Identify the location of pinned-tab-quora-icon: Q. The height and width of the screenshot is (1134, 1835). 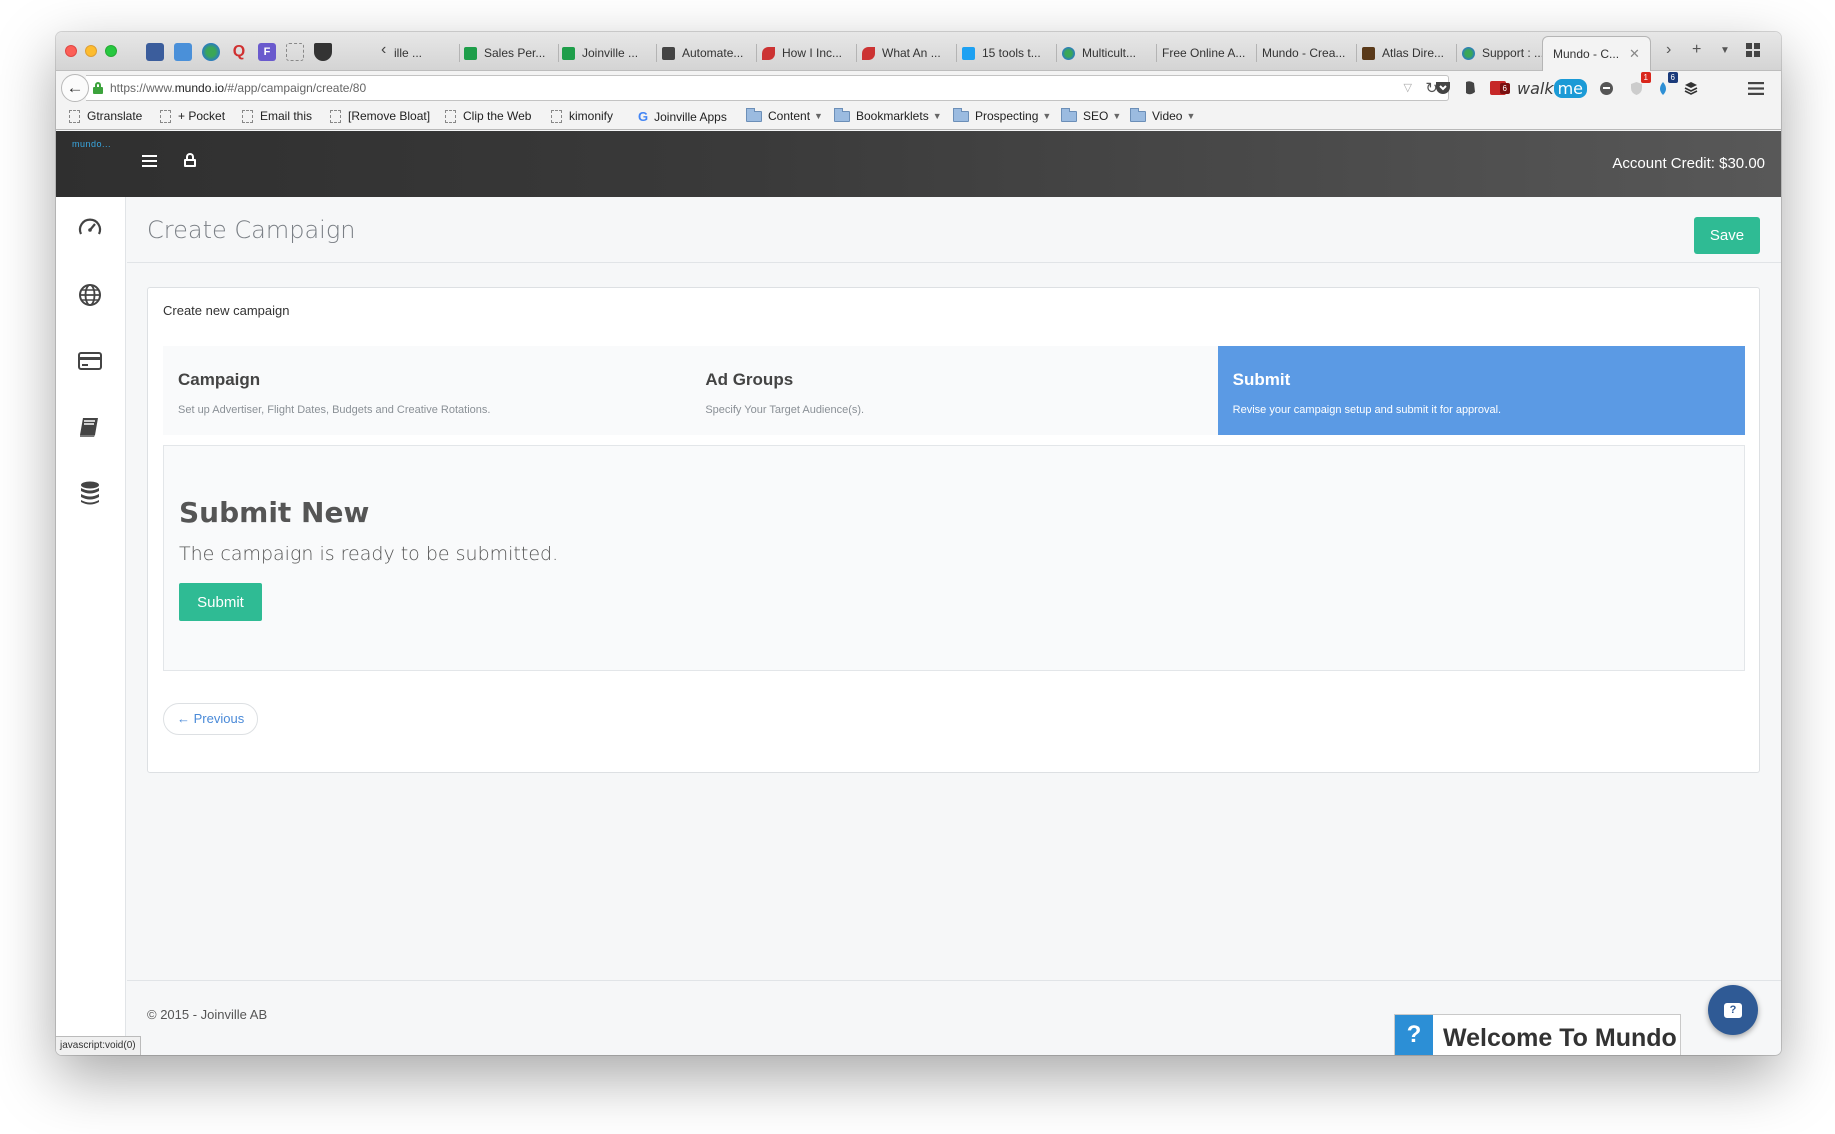
(239, 52).